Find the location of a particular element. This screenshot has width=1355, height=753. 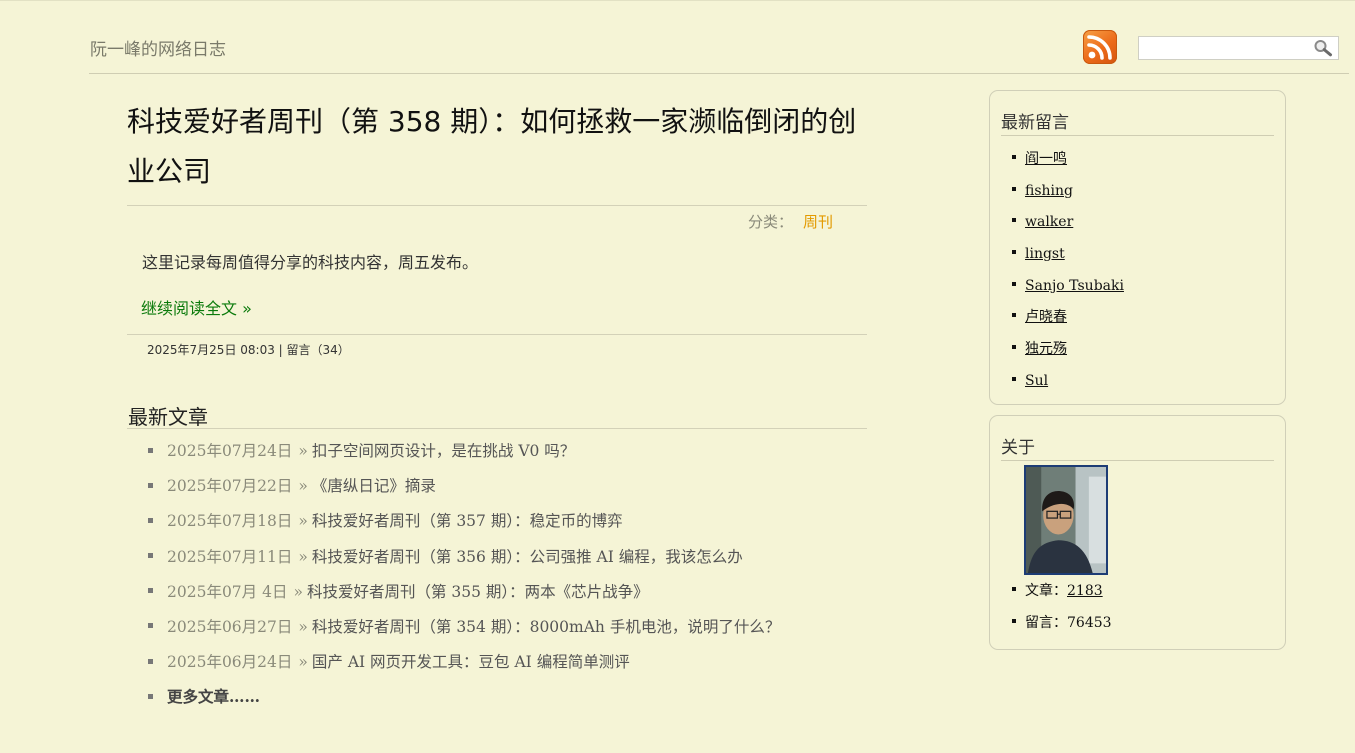

read-more-link: 继续阅读全文 » is located at coordinates (196, 307).